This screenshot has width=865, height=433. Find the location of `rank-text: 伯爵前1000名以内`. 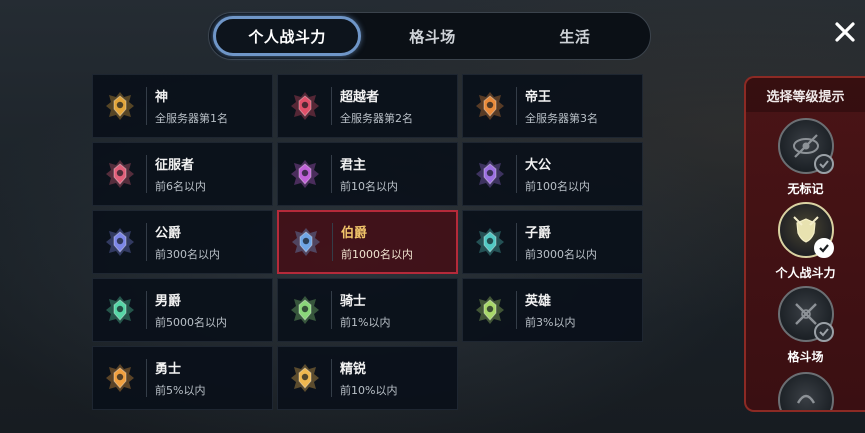

rank-text: 伯爵前1000名以内 is located at coordinates (377, 242).